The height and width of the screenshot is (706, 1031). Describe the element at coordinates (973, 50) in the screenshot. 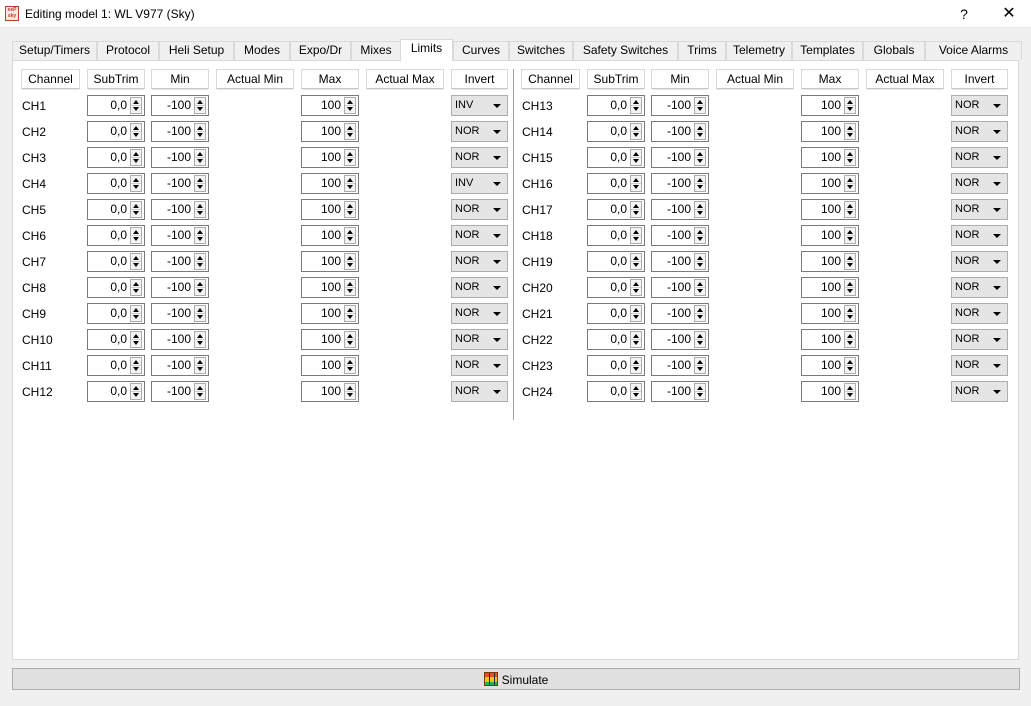

I see `tab-voice-alarms: Voice Alarms` at that location.